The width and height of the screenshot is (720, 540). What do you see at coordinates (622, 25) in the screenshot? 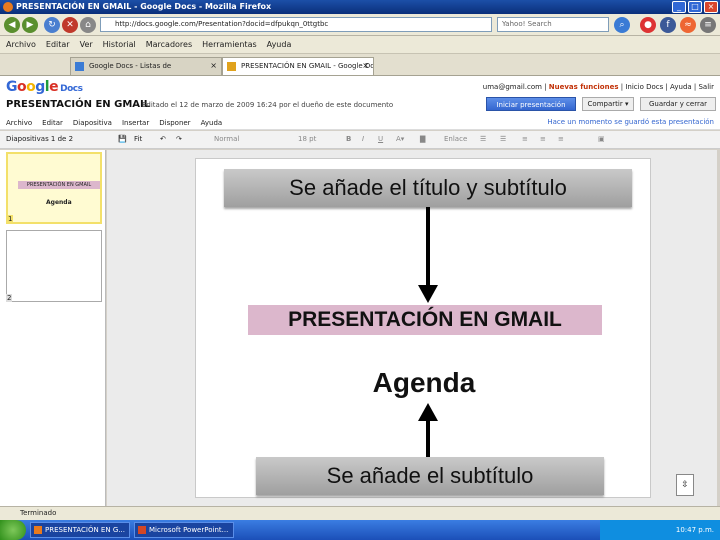
I see `search-icon: ⌕` at bounding box center [622, 25].